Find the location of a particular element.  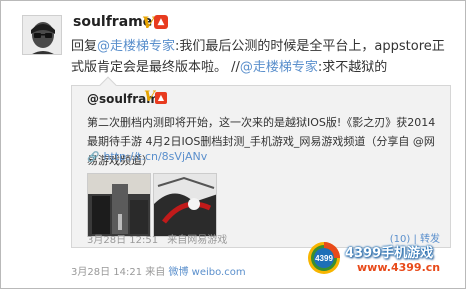

short-link: 🔗 http://t.cn/8sVjANv is located at coordinates (147, 156).